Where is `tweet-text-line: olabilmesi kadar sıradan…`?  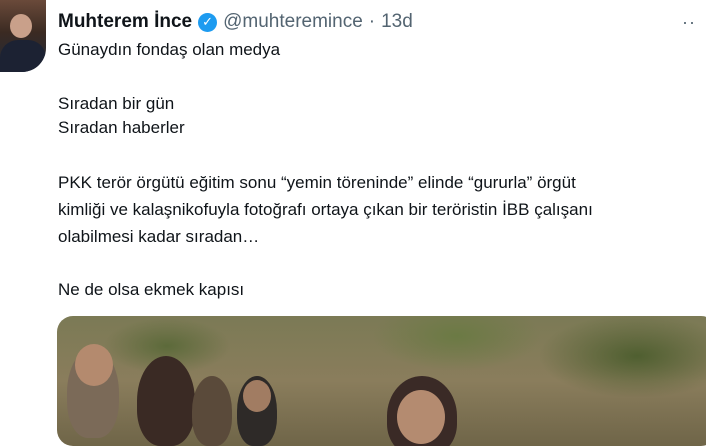 tweet-text-line: olabilmesi kadar sıradan… is located at coordinates (159, 236).